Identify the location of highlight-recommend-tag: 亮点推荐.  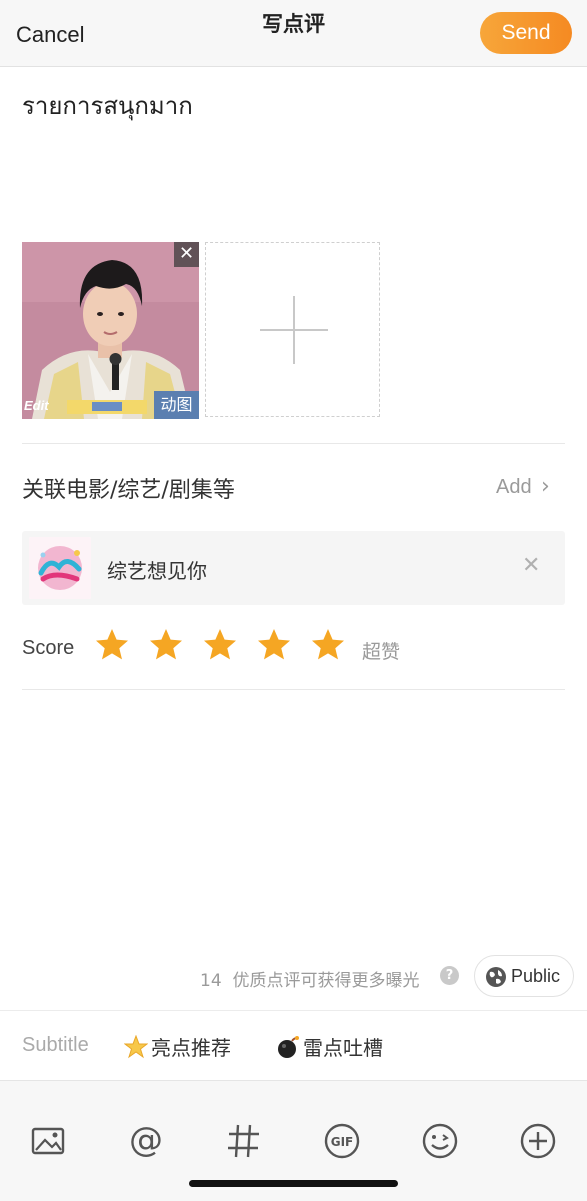
(177, 1046).